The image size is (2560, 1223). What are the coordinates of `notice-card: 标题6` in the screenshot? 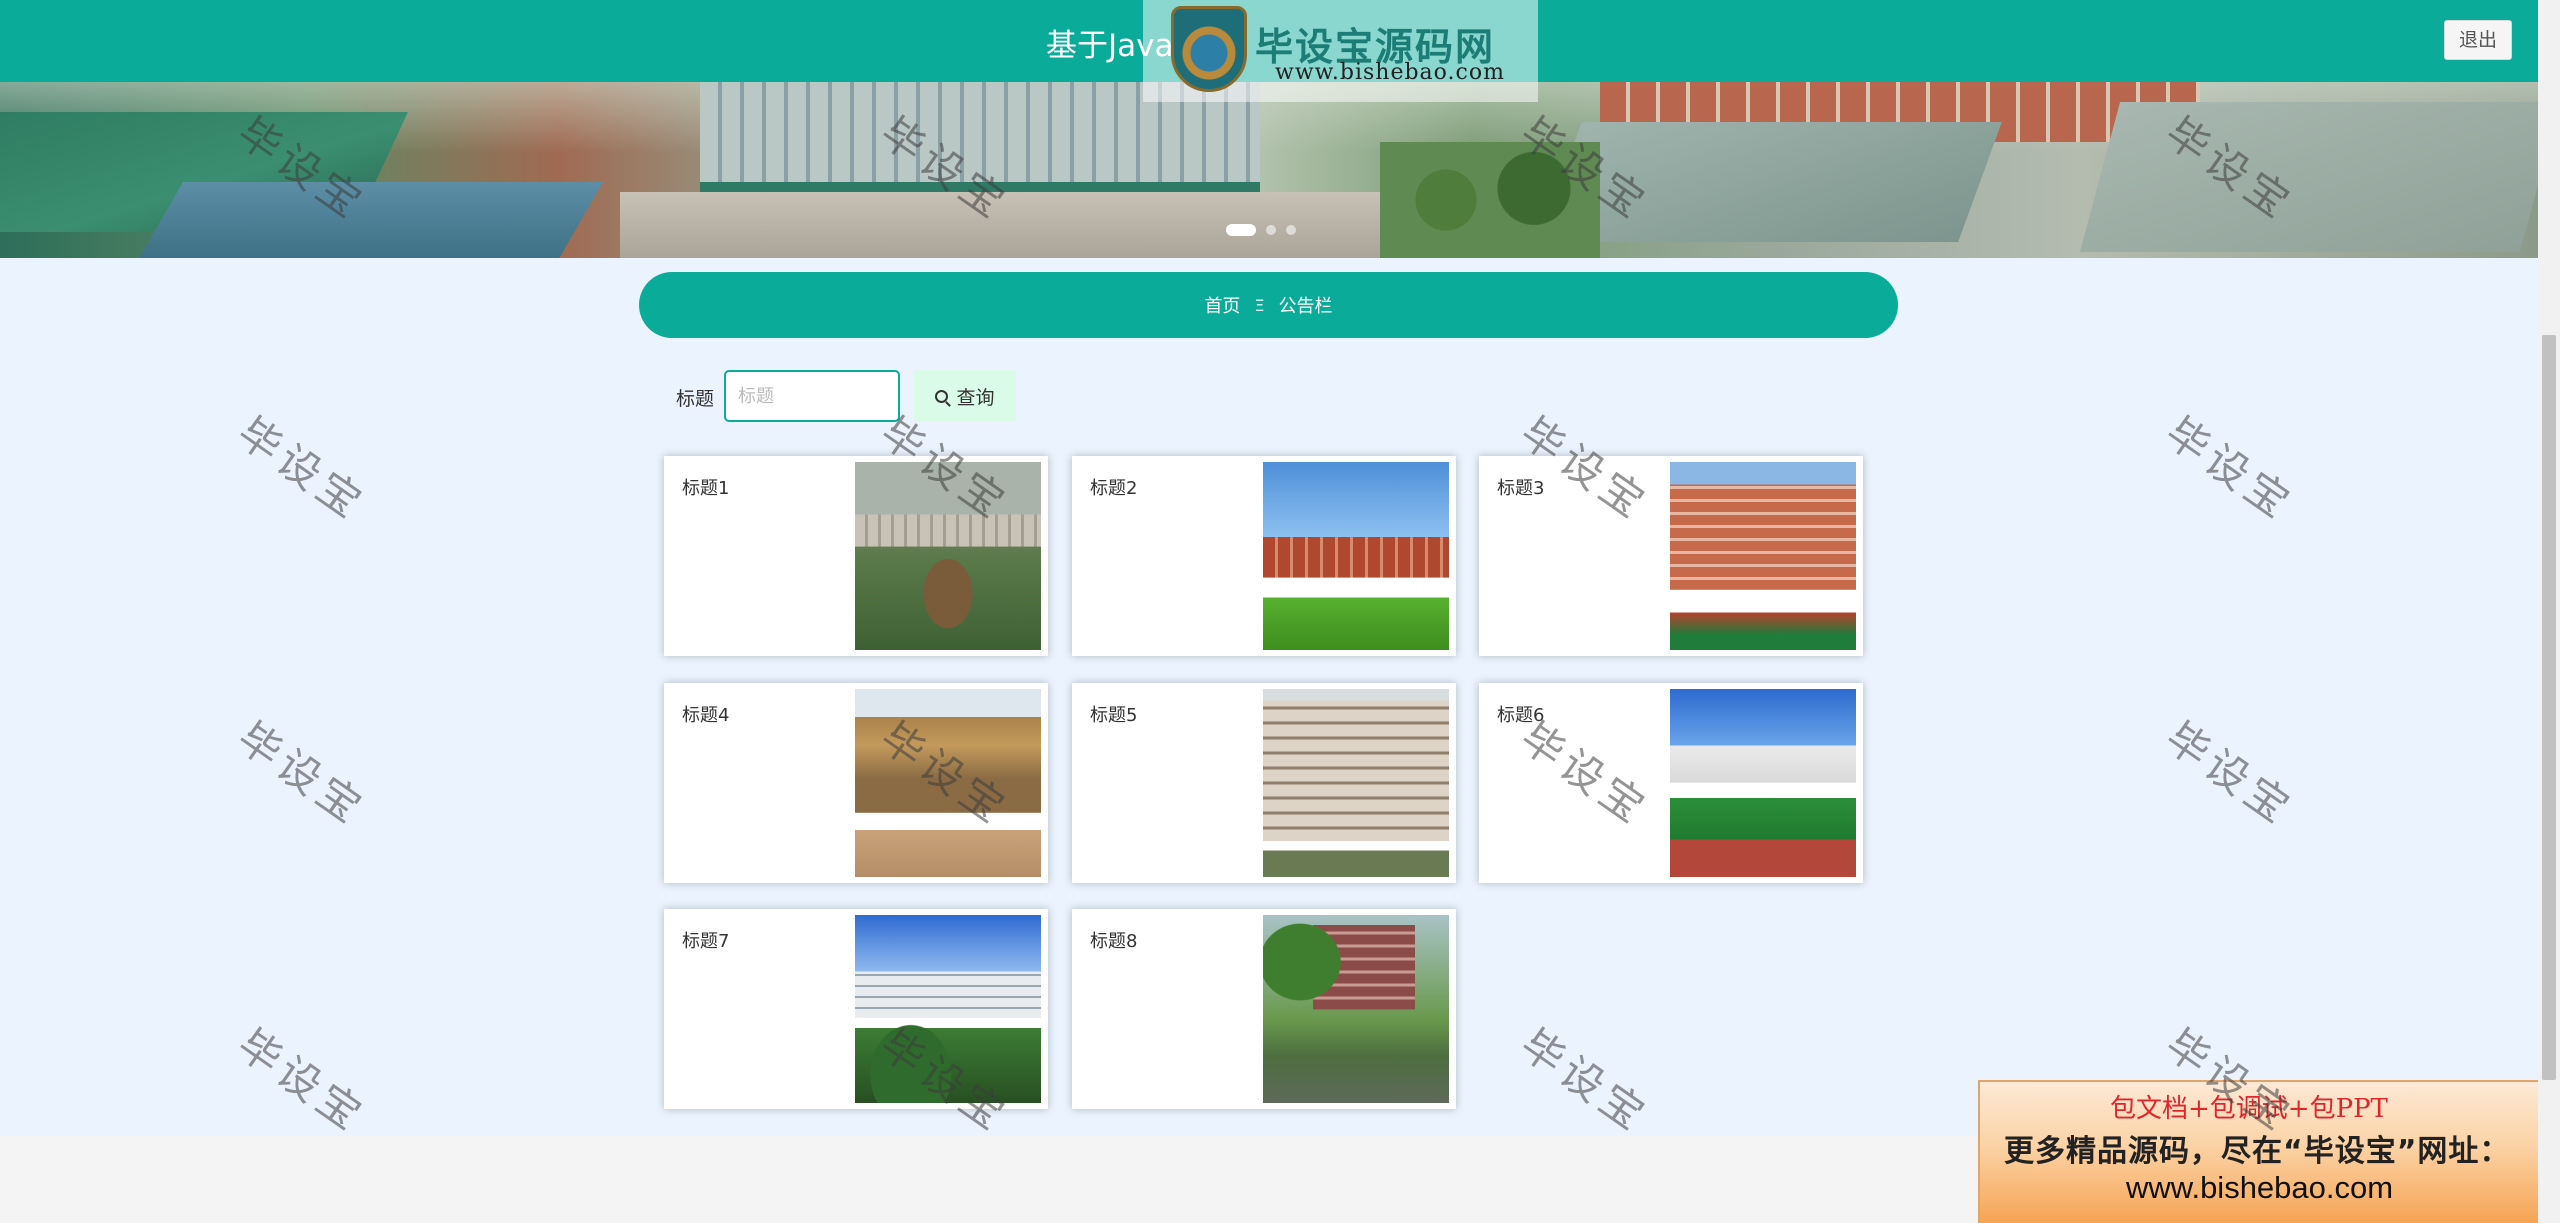 It's located at (1671, 783).